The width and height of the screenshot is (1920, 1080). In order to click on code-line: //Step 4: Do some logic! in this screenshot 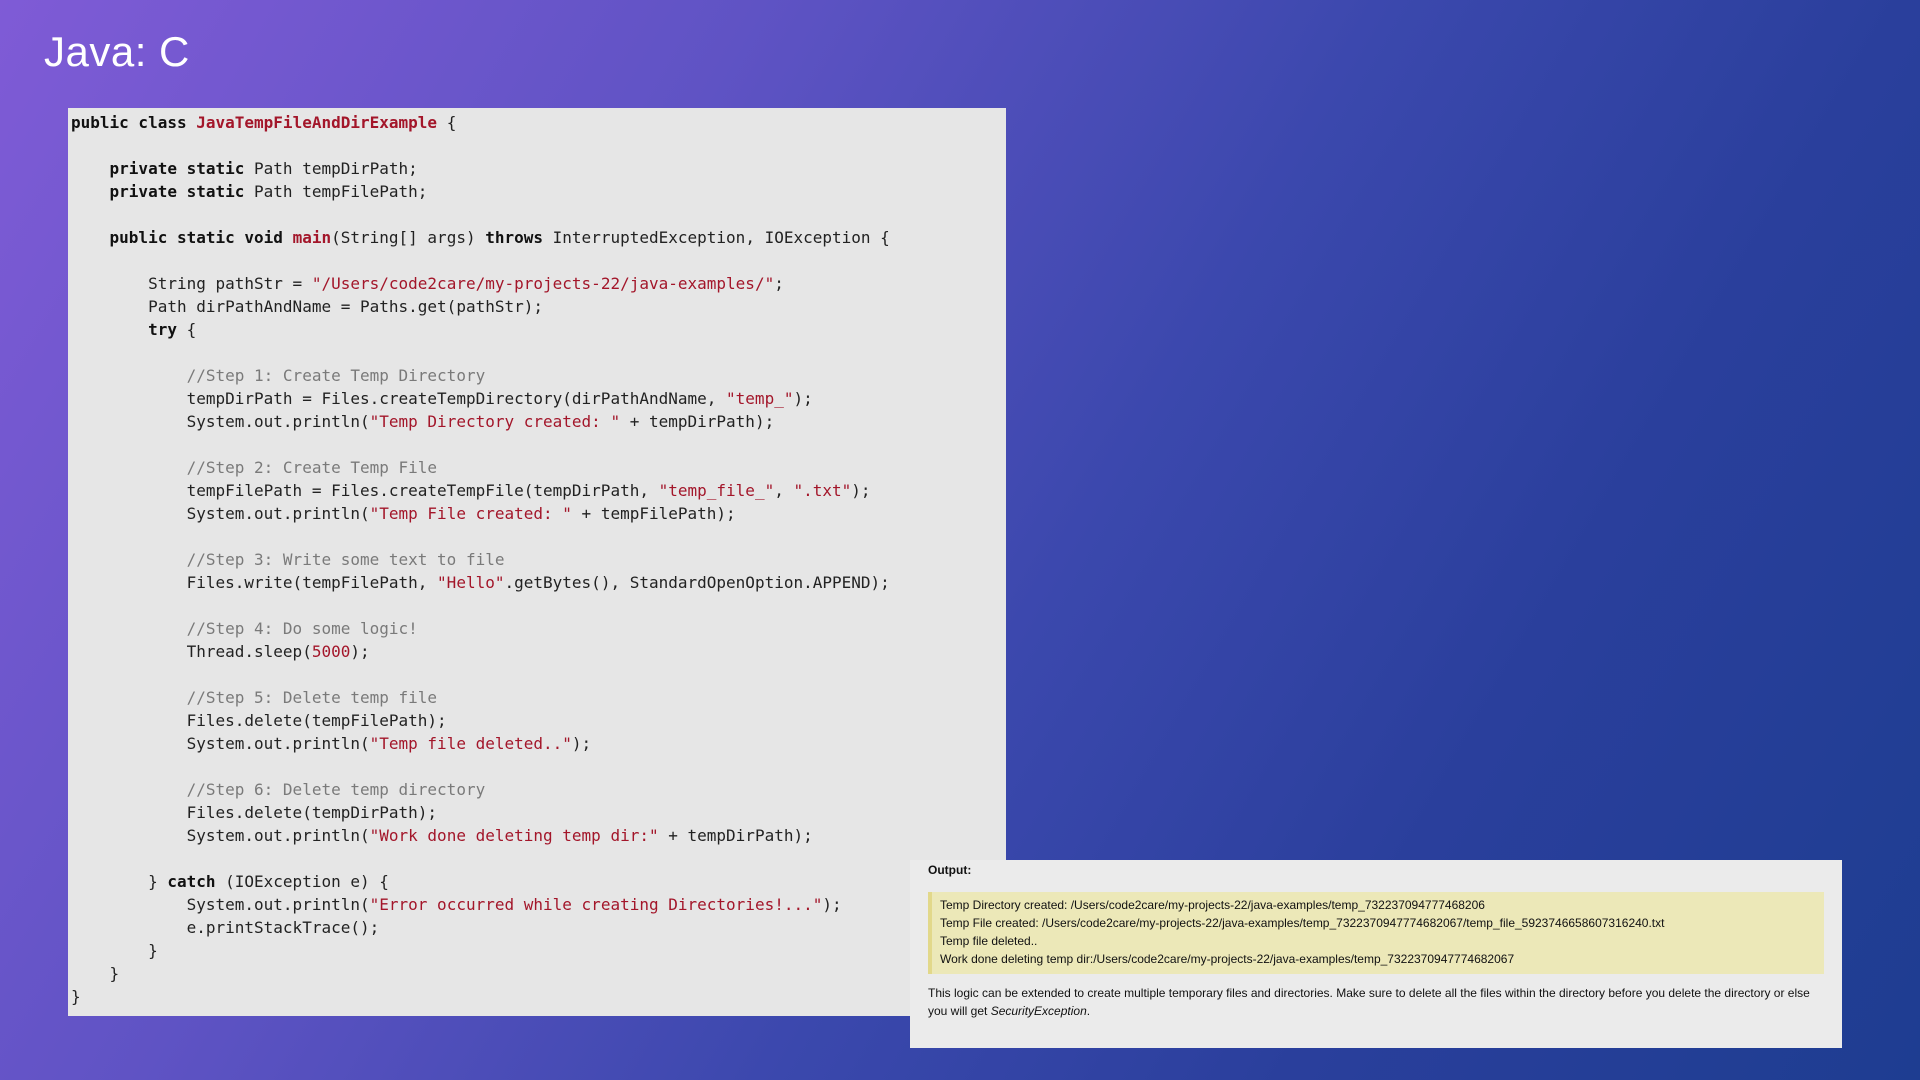, I will do `click(244, 628)`.